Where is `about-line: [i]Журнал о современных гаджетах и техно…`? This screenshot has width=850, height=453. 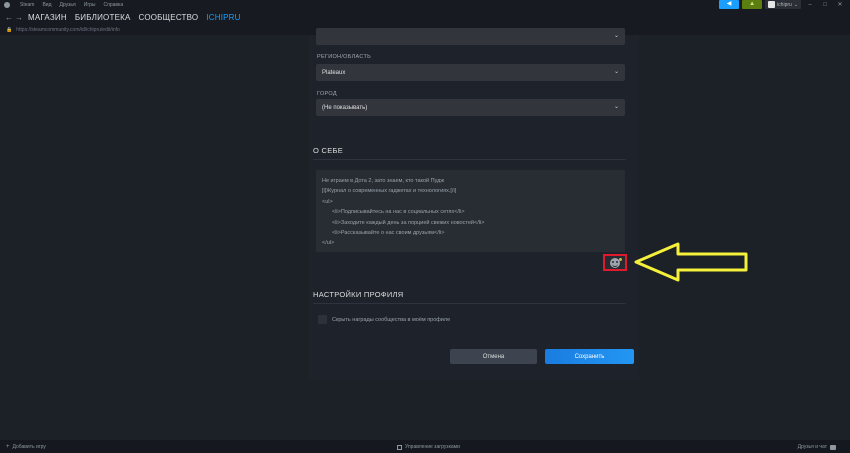
about-line: [i]Журнал о современных гаджетах и техно… is located at coordinates (389, 191).